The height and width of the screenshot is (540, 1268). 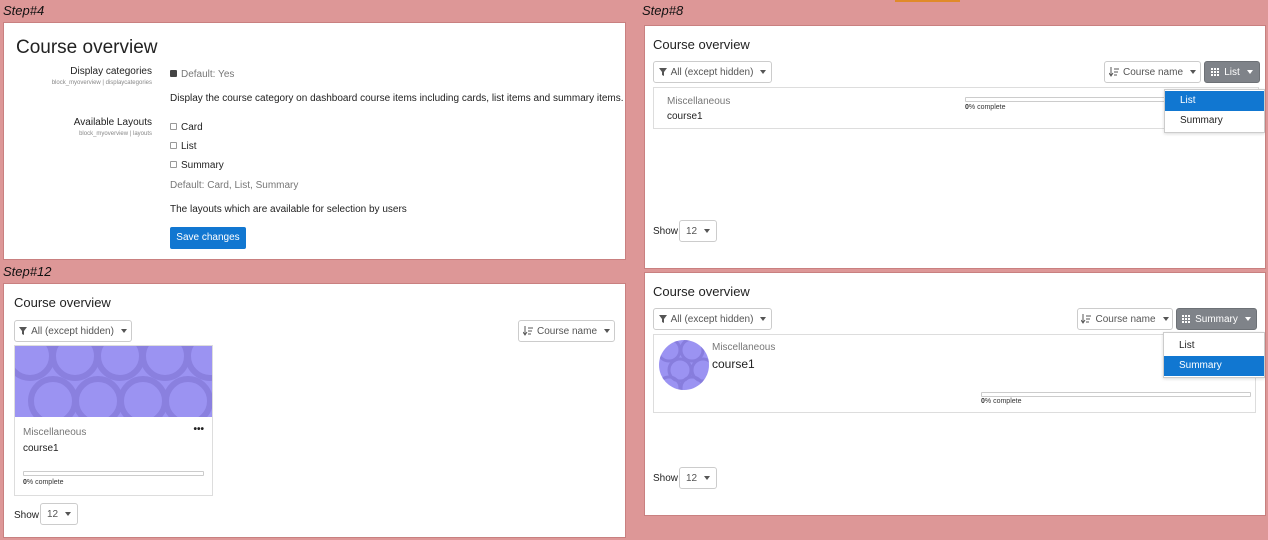 What do you see at coordinates (198, 429) in the screenshot?
I see `card-menu-icon: •••` at bounding box center [198, 429].